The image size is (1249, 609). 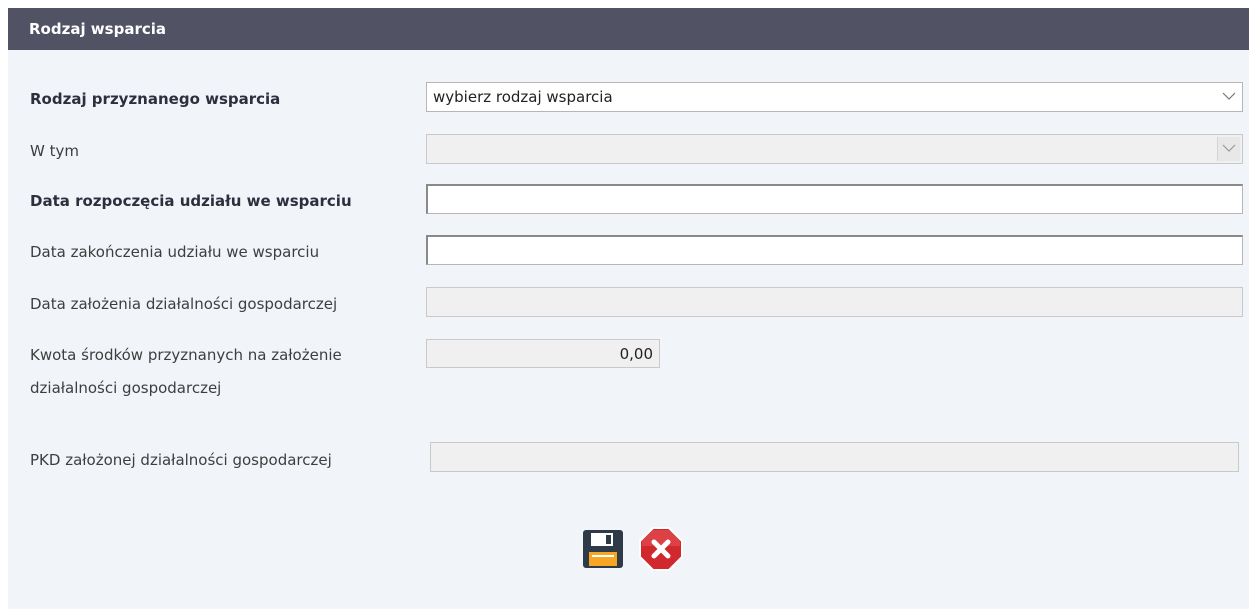 I want to click on support-type-value: wybierz rodzaj wsparcia, so click(x=523, y=97).